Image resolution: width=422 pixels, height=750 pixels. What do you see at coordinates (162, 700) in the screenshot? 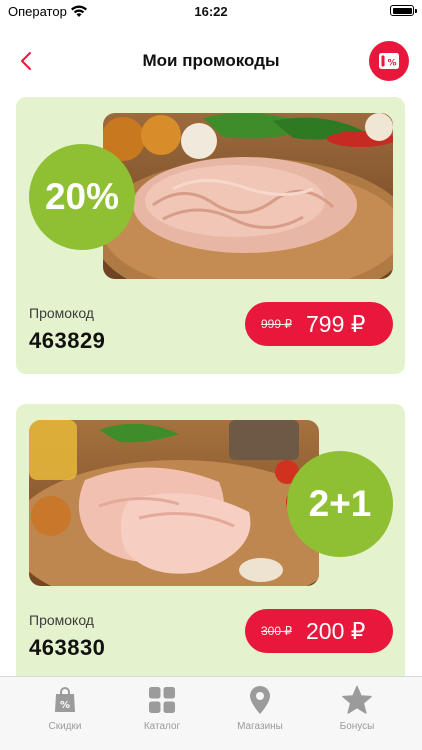
I see `grid-icon` at bounding box center [162, 700].